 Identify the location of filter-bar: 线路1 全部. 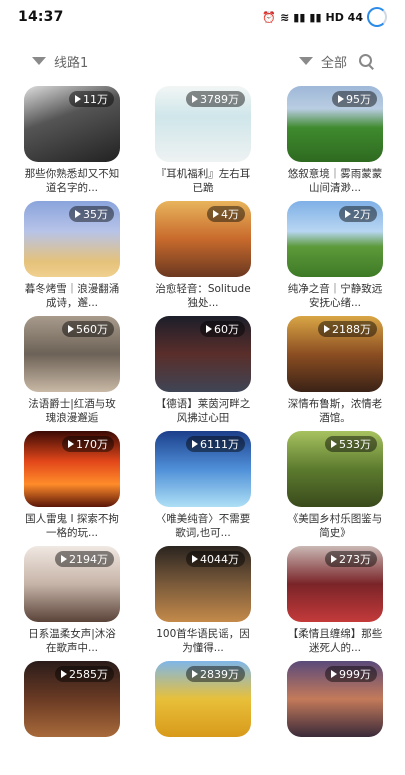
(202, 61).